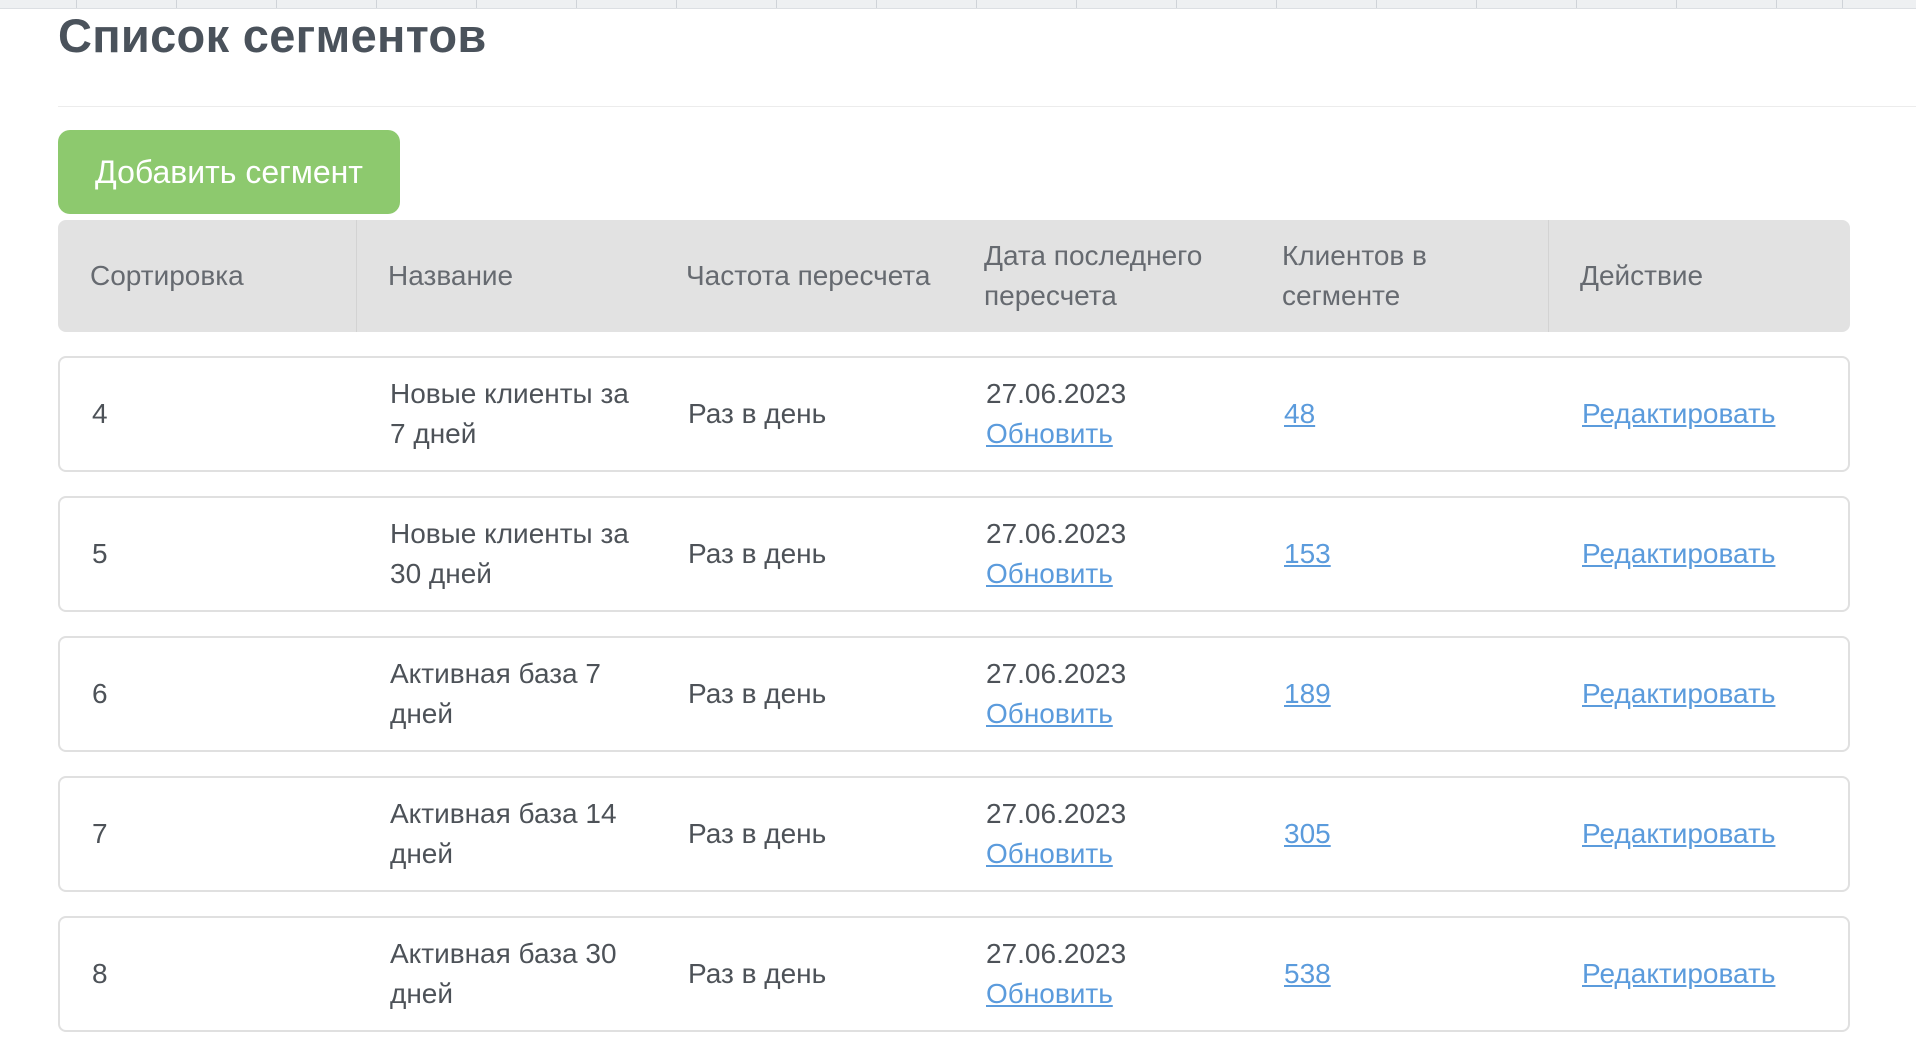 The width and height of the screenshot is (1916, 1052). Describe the element at coordinates (503, 973) in the screenshot. I see `row-name-text: Активная база 30 дней` at that location.